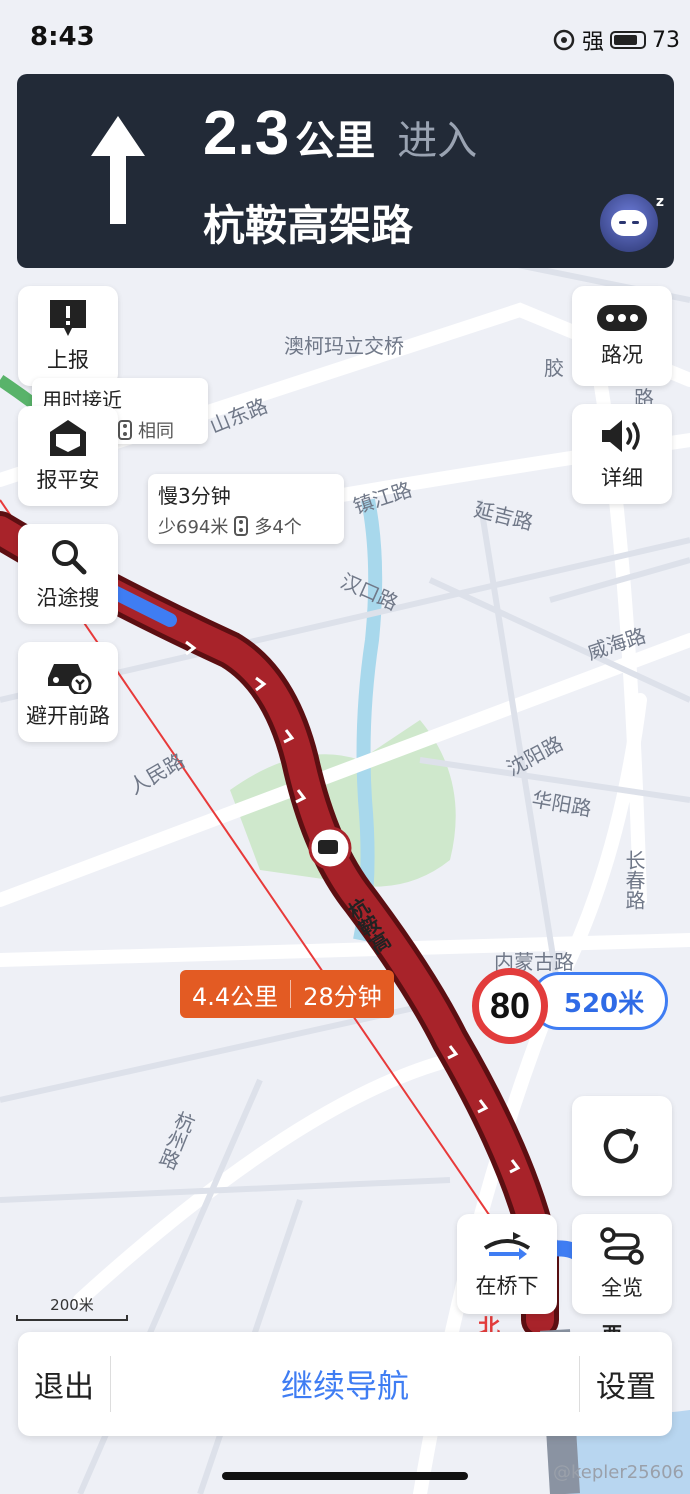 The width and height of the screenshot is (690, 1494). Describe the element at coordinates (599, 1001) in the screenshot. I see `speed-camera-distance: 520米` at that location.